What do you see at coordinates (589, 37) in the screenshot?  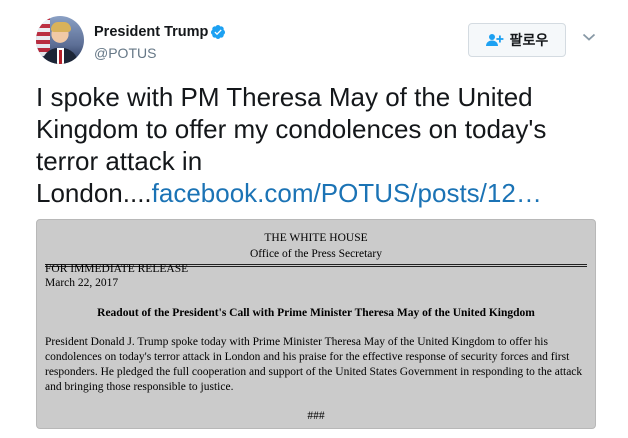 I see `chevron-down-icon` at bounding box center [589, 37].